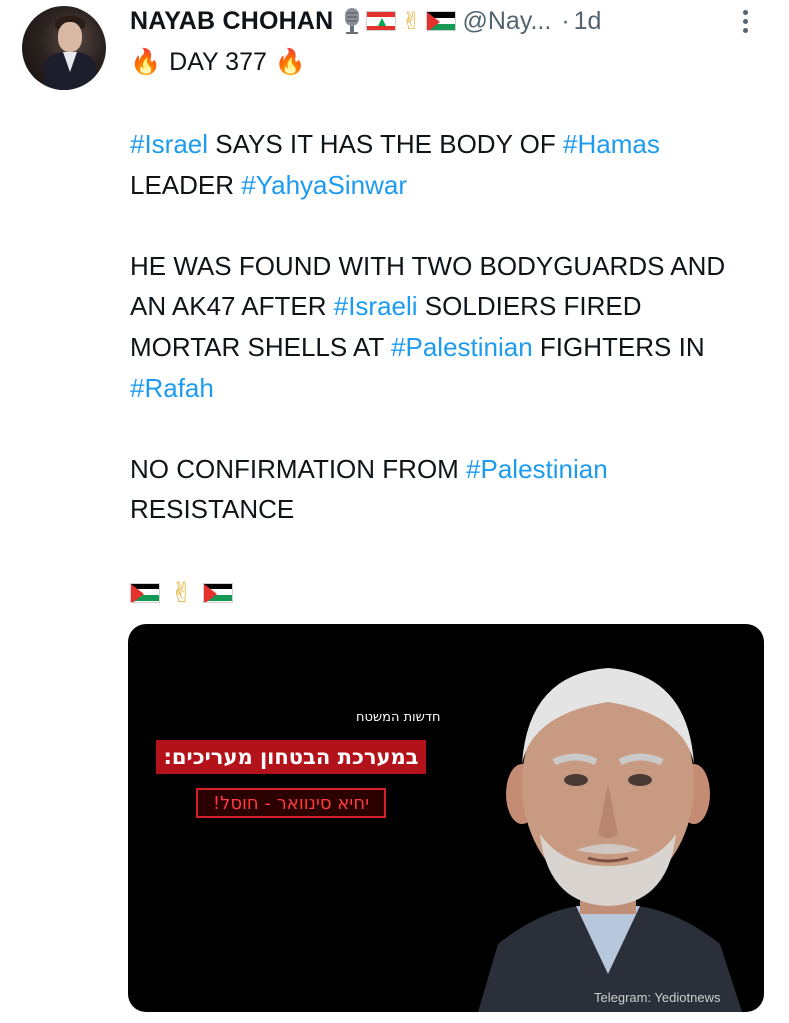 This screenshot has width=789, height=1023. What do you see at coordinates (657, 997) in the screenshot?
I see `media-watermark: Telegram: Yediotnews` at bounding box center [657, 997].